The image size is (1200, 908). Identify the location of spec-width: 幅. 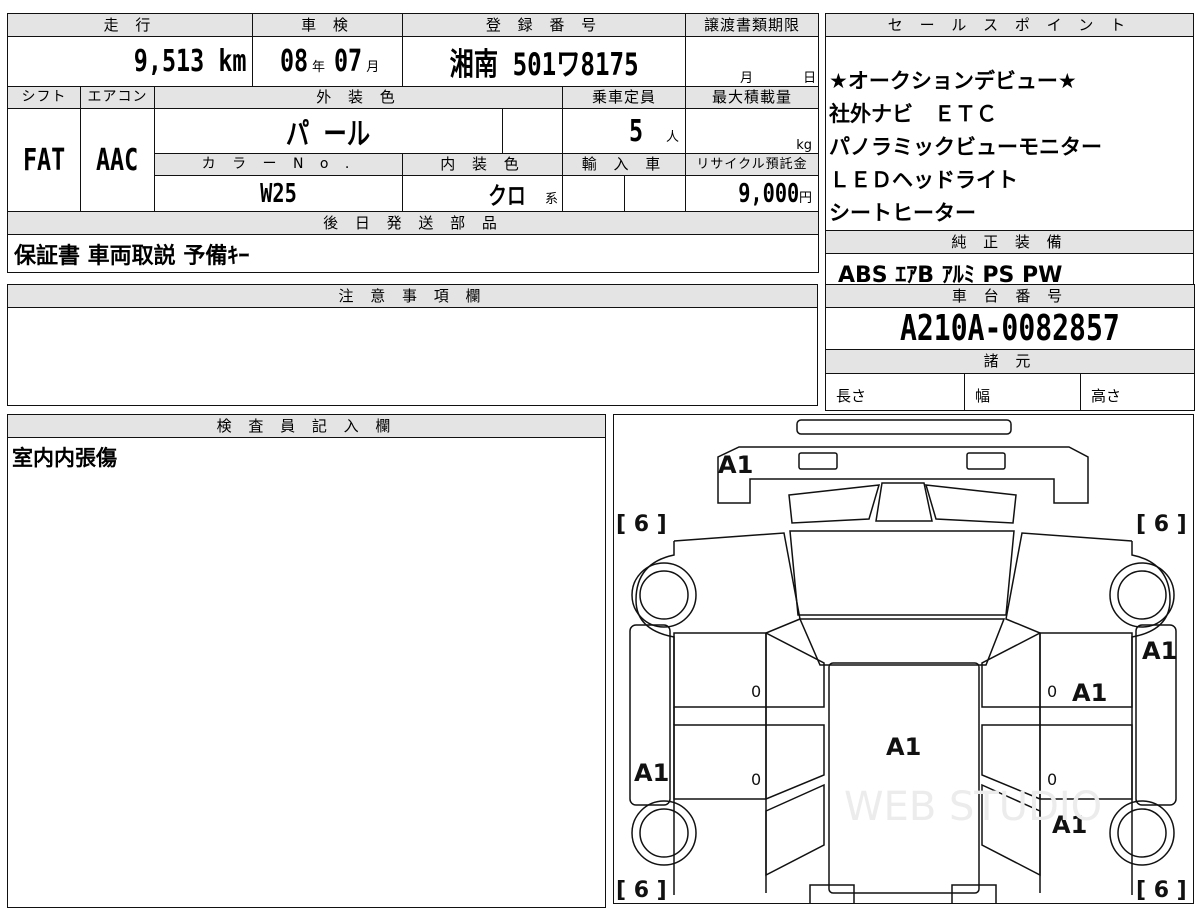
(1022, 392).